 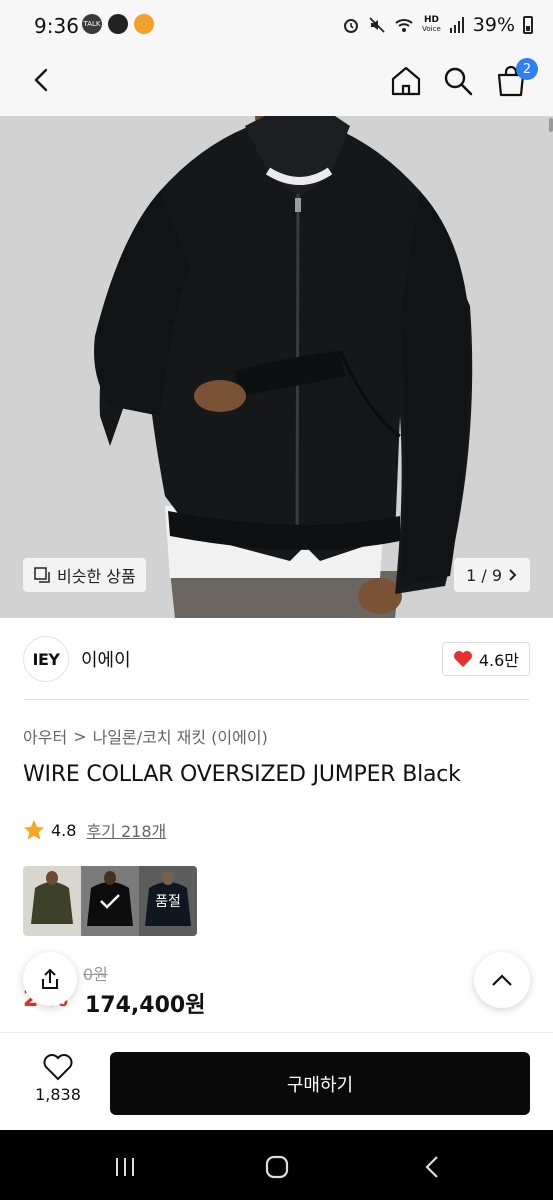 I want to click on similar-products-button: 비슷한 상품, so click(x=84, y=575).